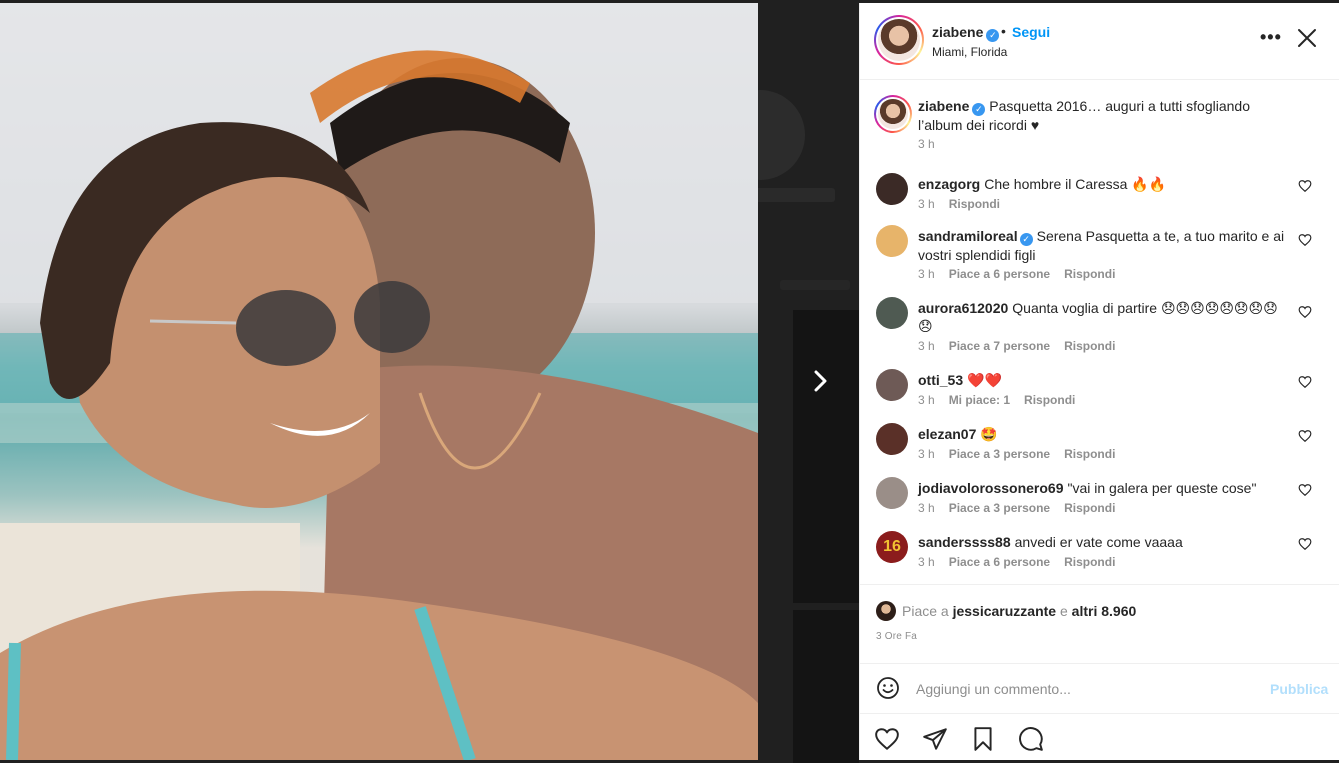  What do you see at coordinates (886, 611) in the screenshot?
I see `liker-avatar` at bounding box center [886, 611].